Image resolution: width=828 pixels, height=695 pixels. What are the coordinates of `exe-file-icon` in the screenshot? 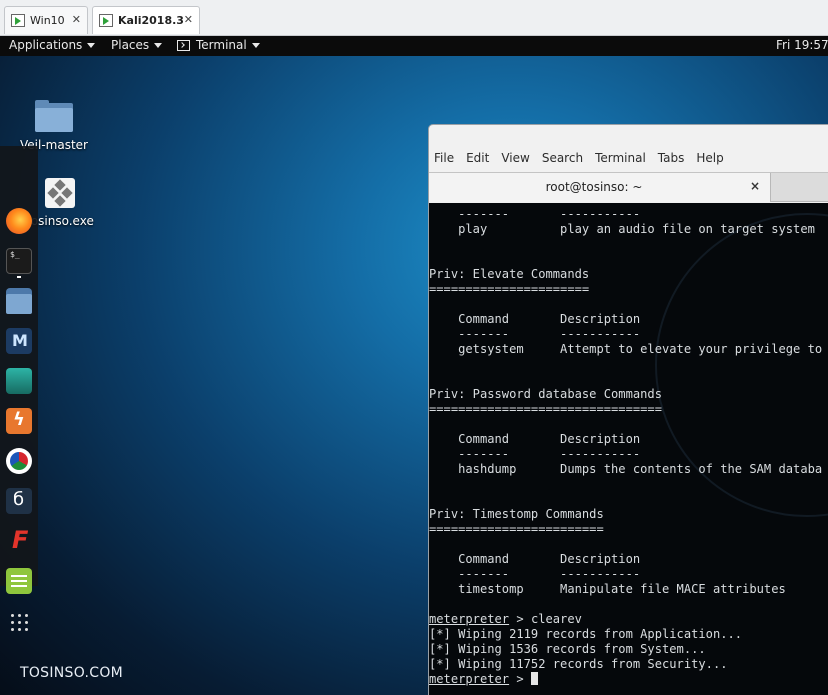 It's located at (60, 193).